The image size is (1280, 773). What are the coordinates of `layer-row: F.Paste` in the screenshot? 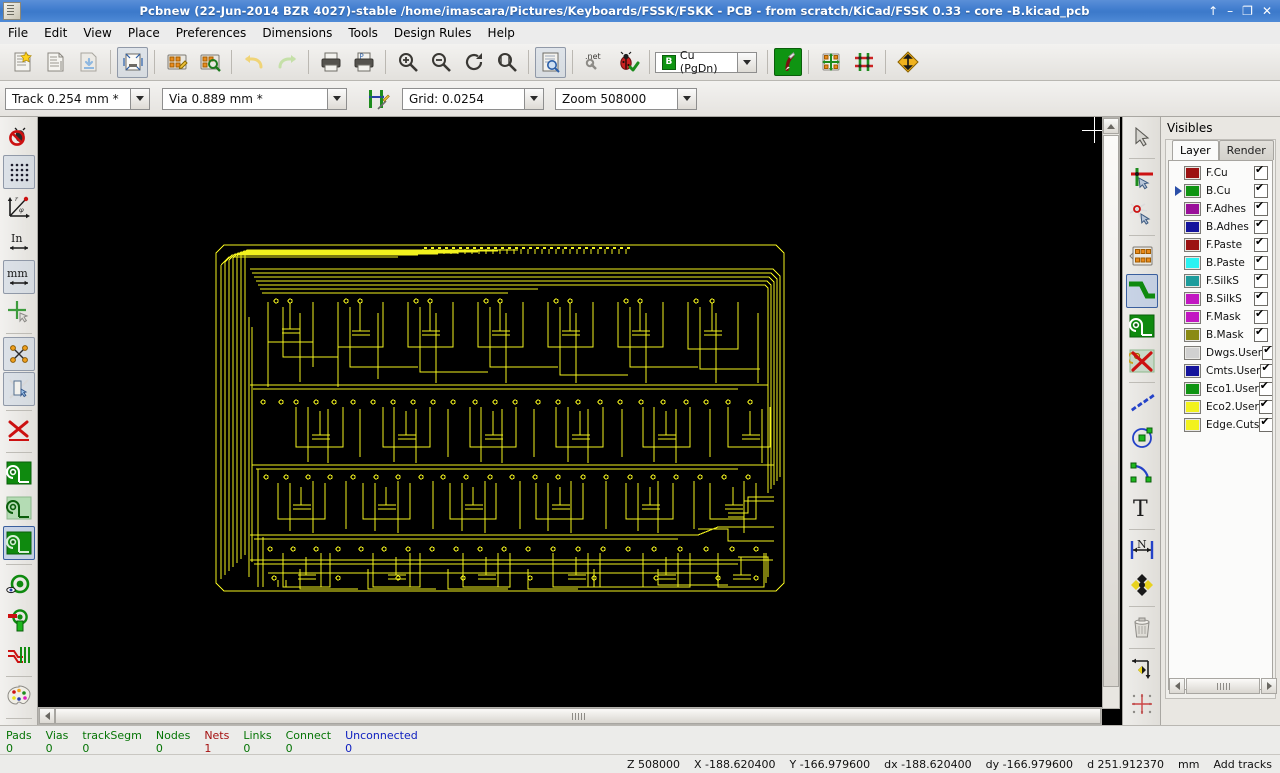 It's located at (1220, 245).